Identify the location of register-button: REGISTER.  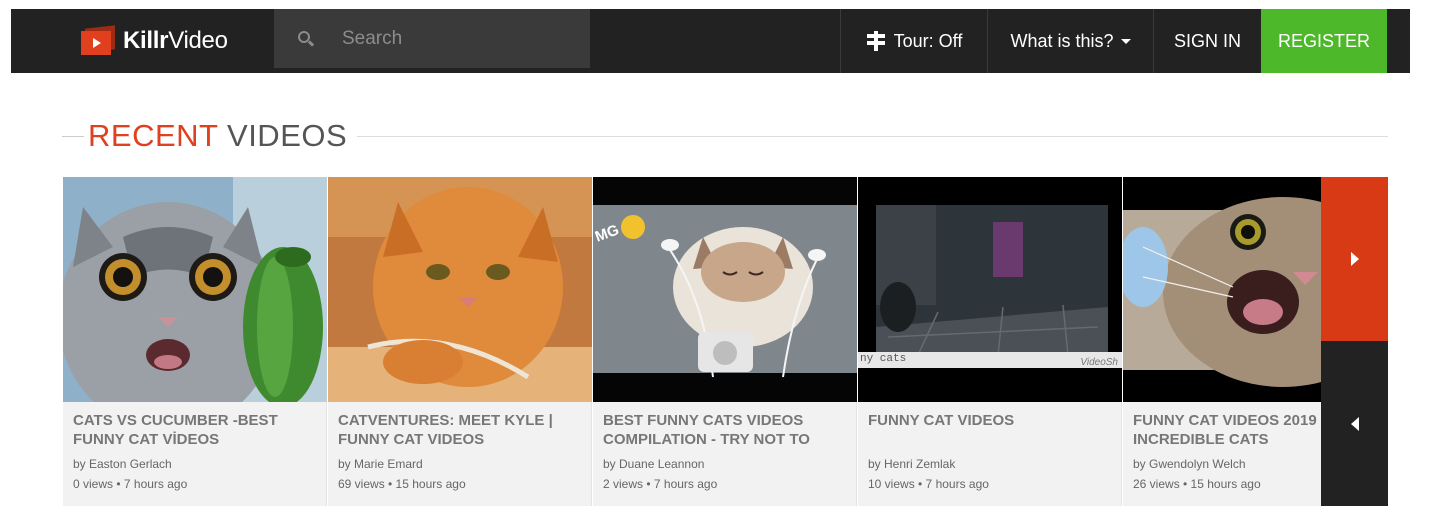
(1324, 41).